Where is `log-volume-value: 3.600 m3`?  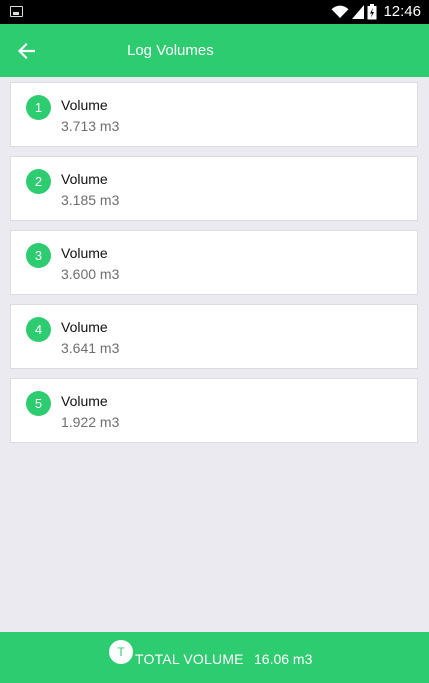
log-volume-value: 3.600 m3 is located at coordinates (90, 274).